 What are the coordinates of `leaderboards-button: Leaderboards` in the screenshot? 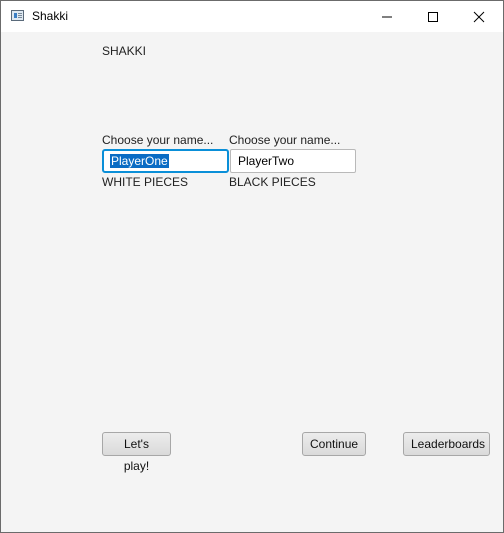 It's located at (446, 444).